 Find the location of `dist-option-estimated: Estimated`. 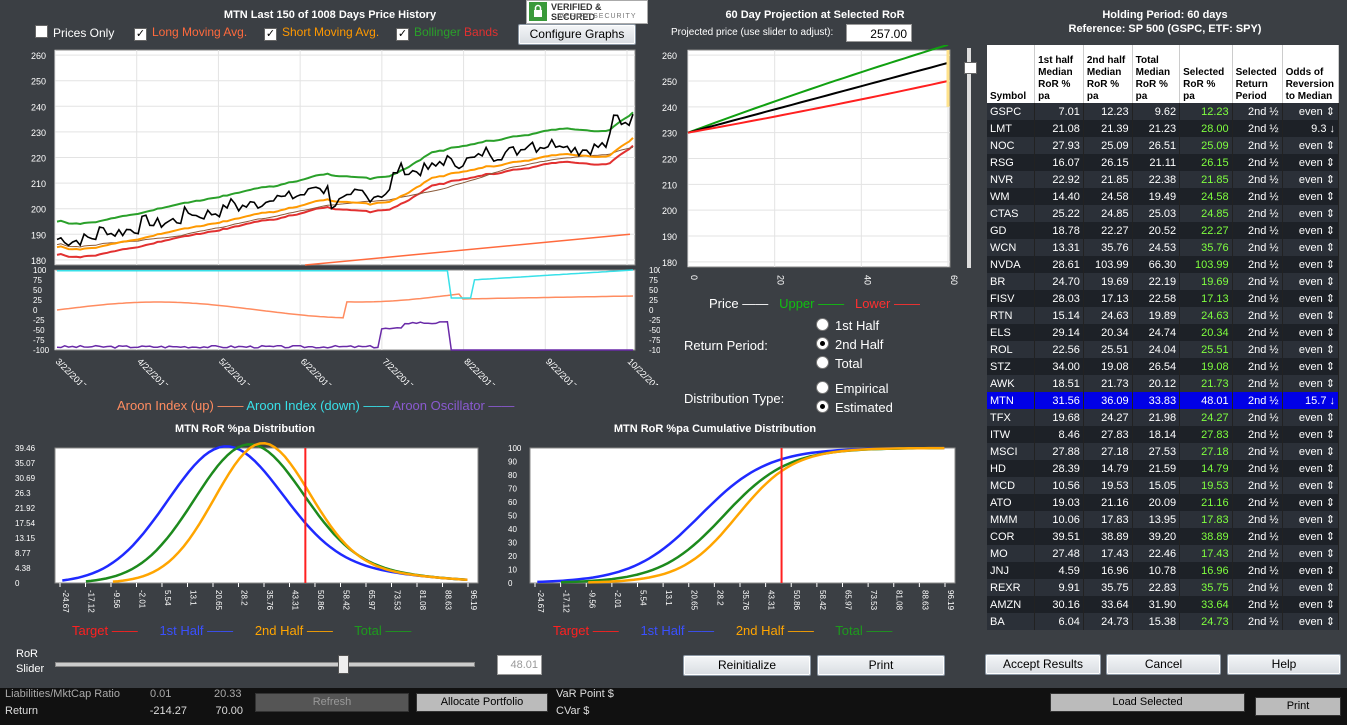

dist-option-estimated: Estimated is located at coordinates (854, 407).